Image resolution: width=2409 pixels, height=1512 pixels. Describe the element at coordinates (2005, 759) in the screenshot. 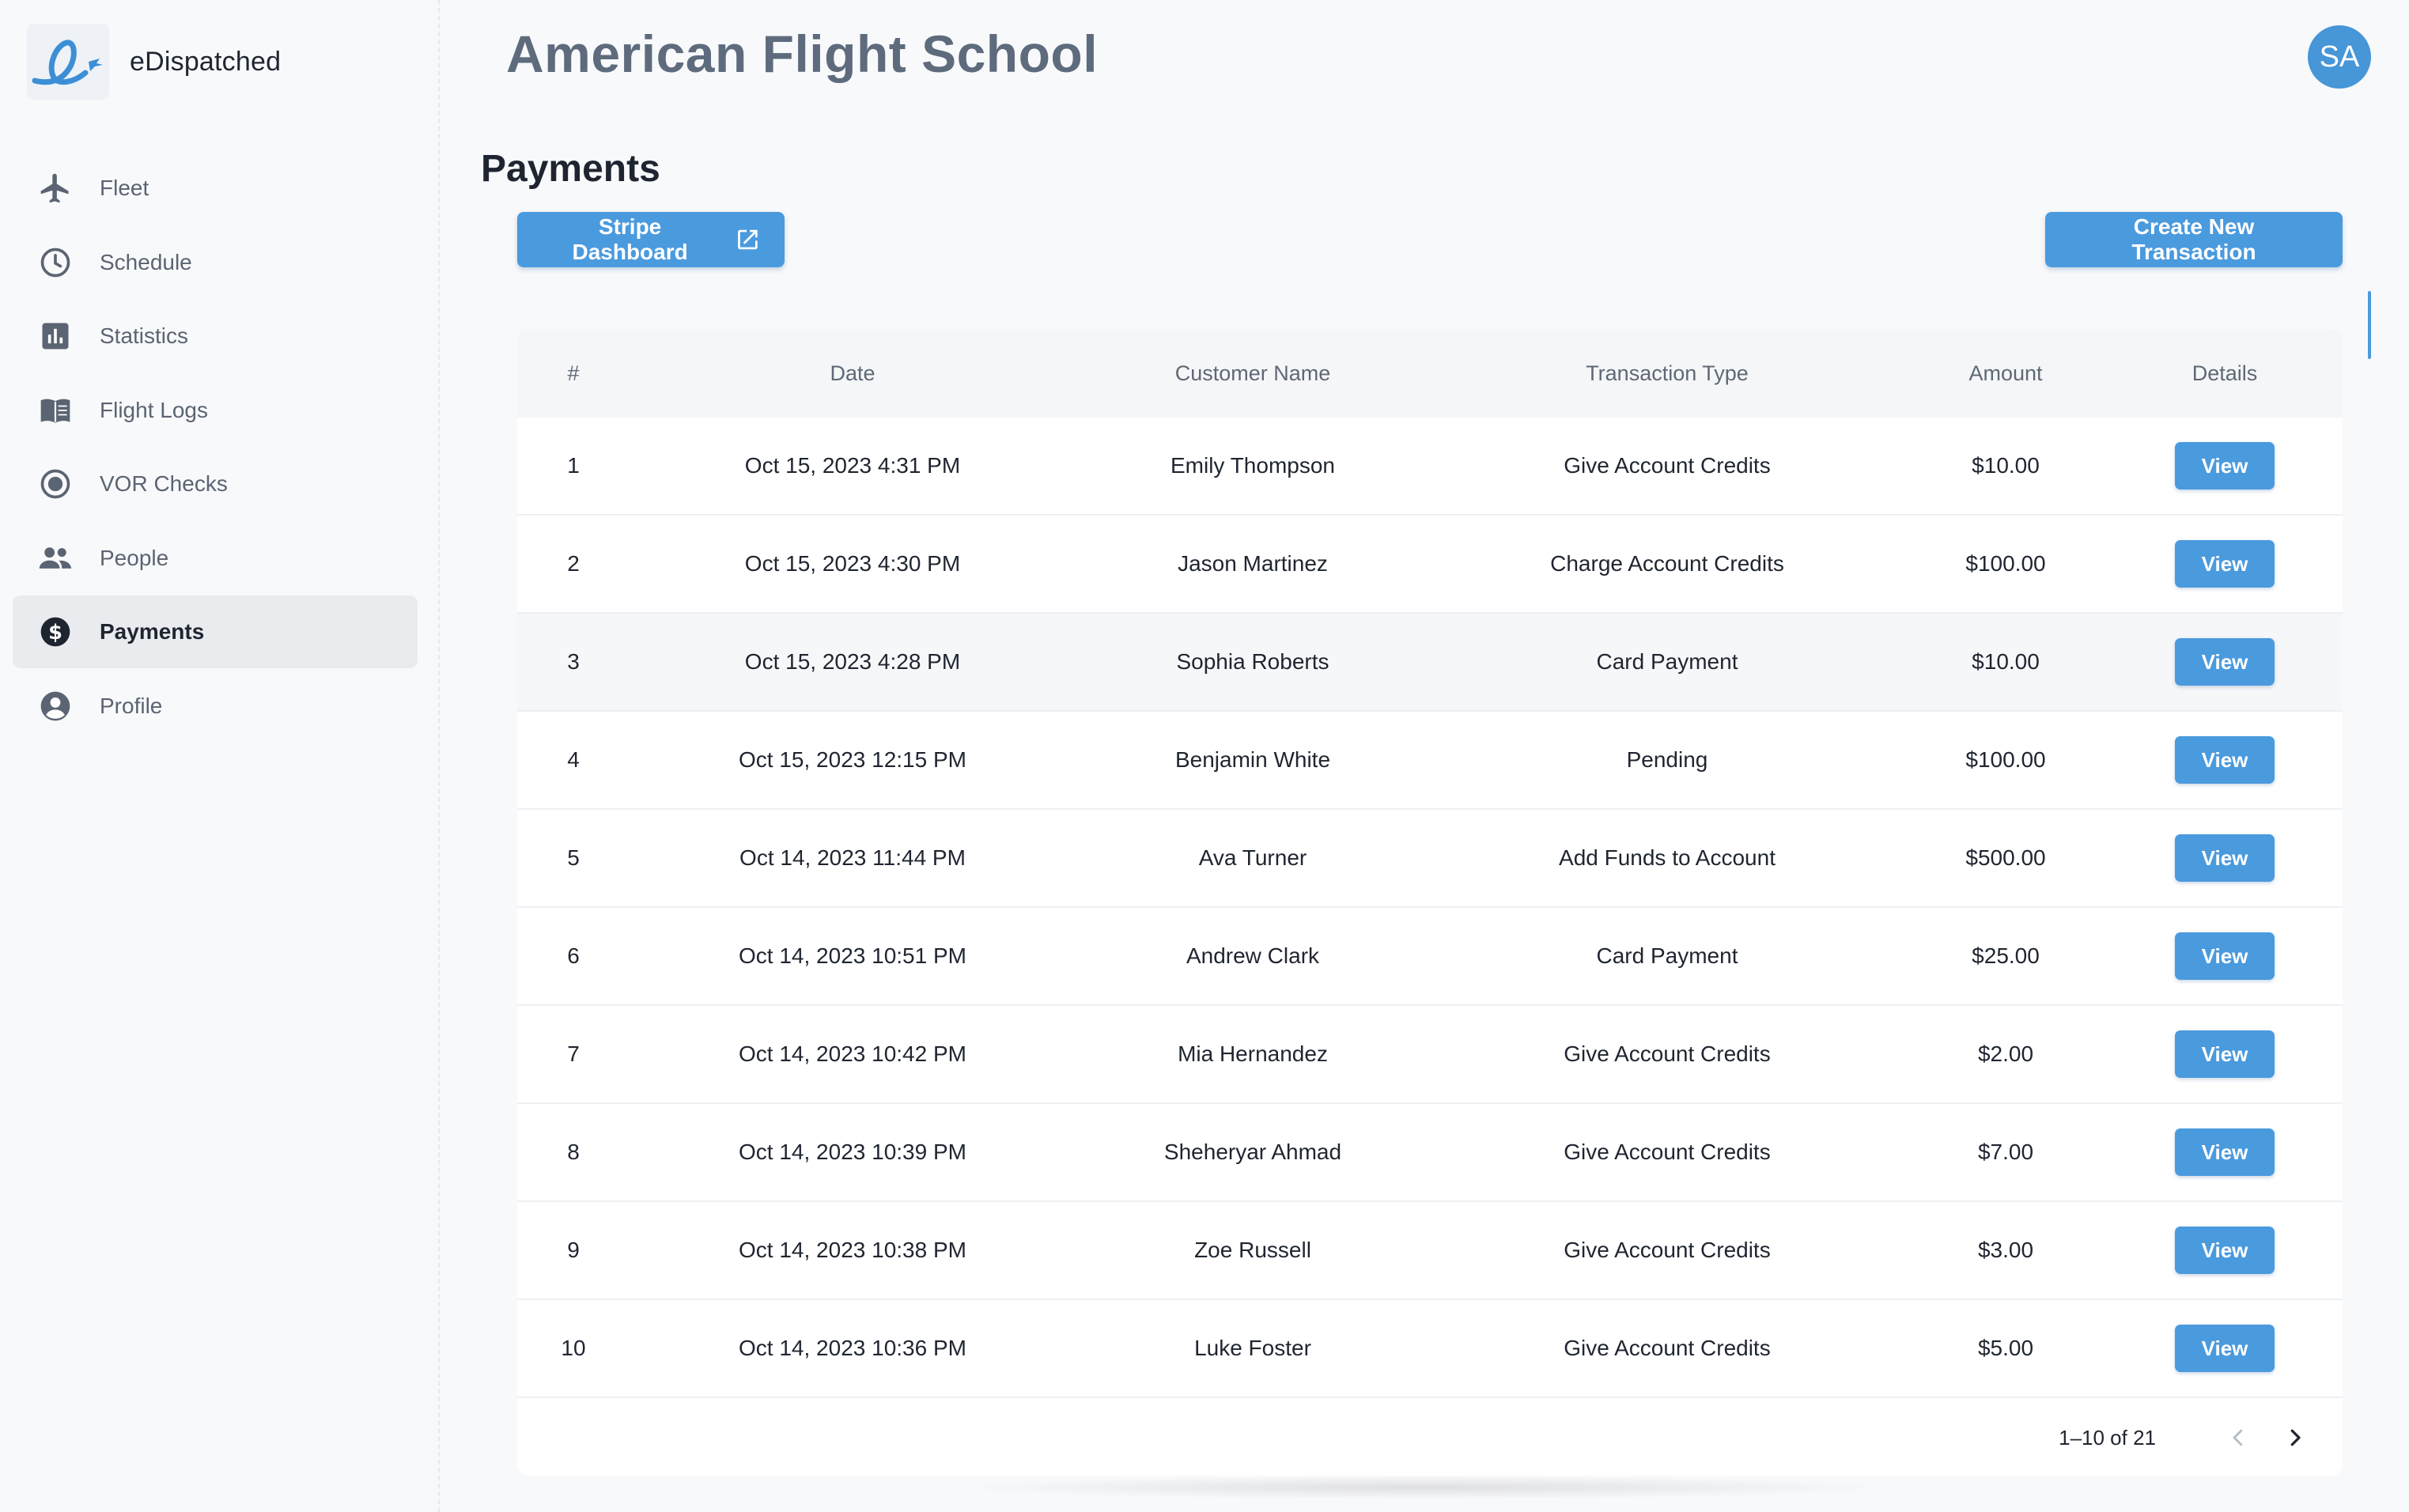

I see `row-amount: $100.00` at that location.